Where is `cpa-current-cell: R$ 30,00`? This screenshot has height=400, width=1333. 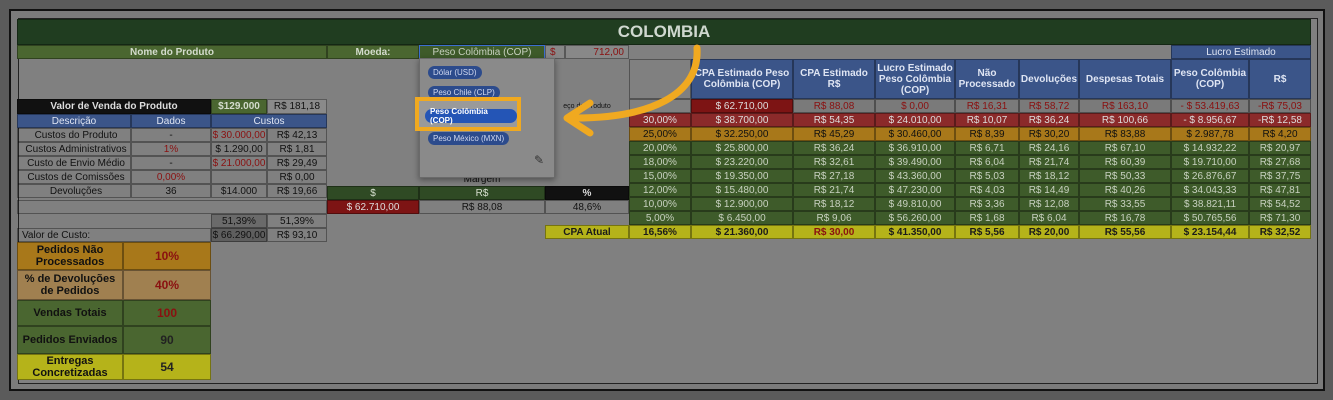 cpa-current-cell: R$ 30,00 is located at coordinates (834, 232).